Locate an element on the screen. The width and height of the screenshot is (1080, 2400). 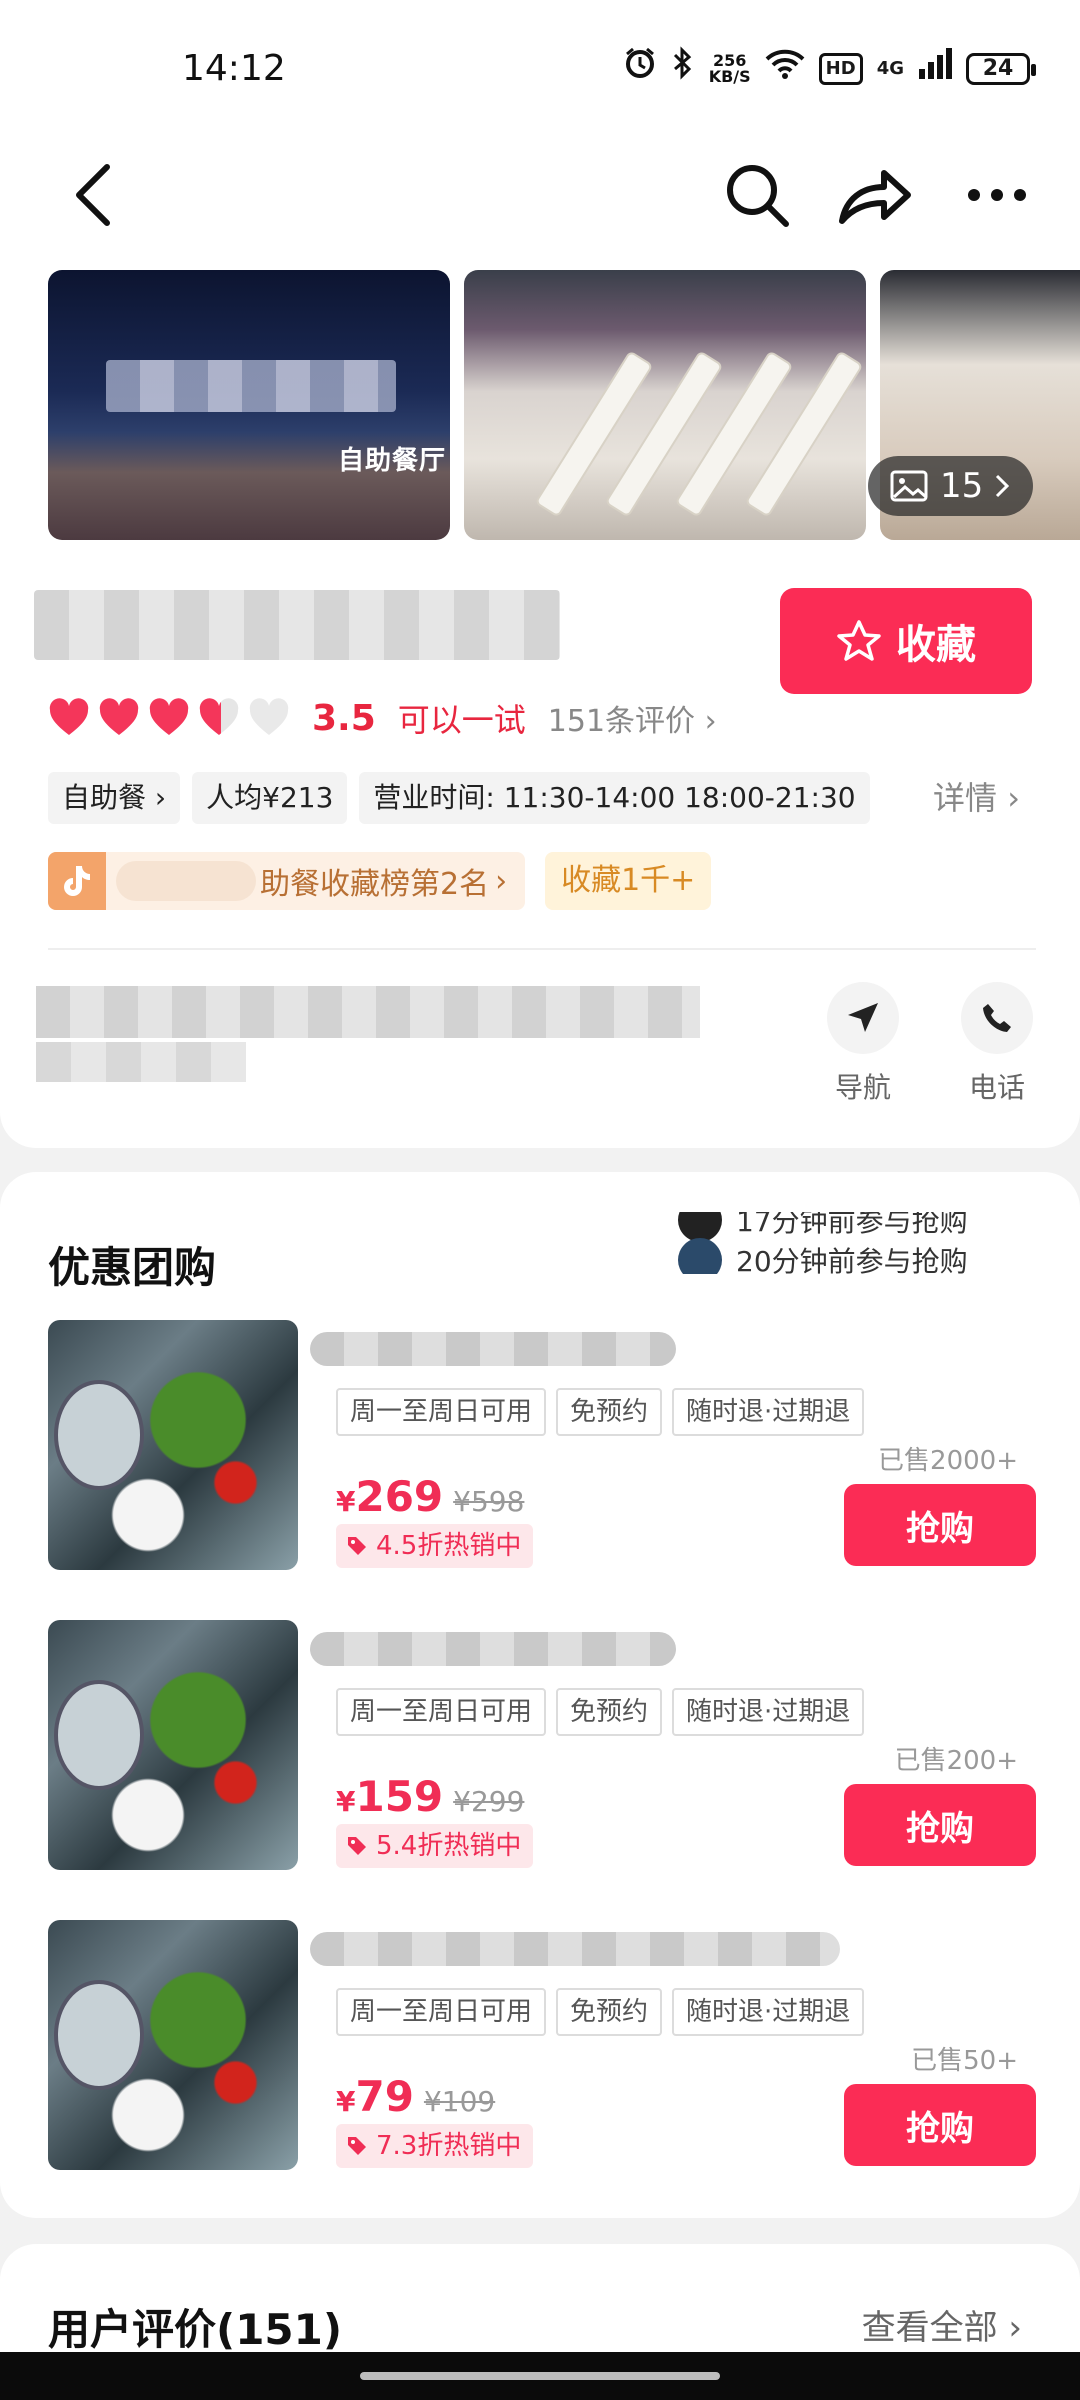
heart-empty-icon is located at coordinates (269, 716).